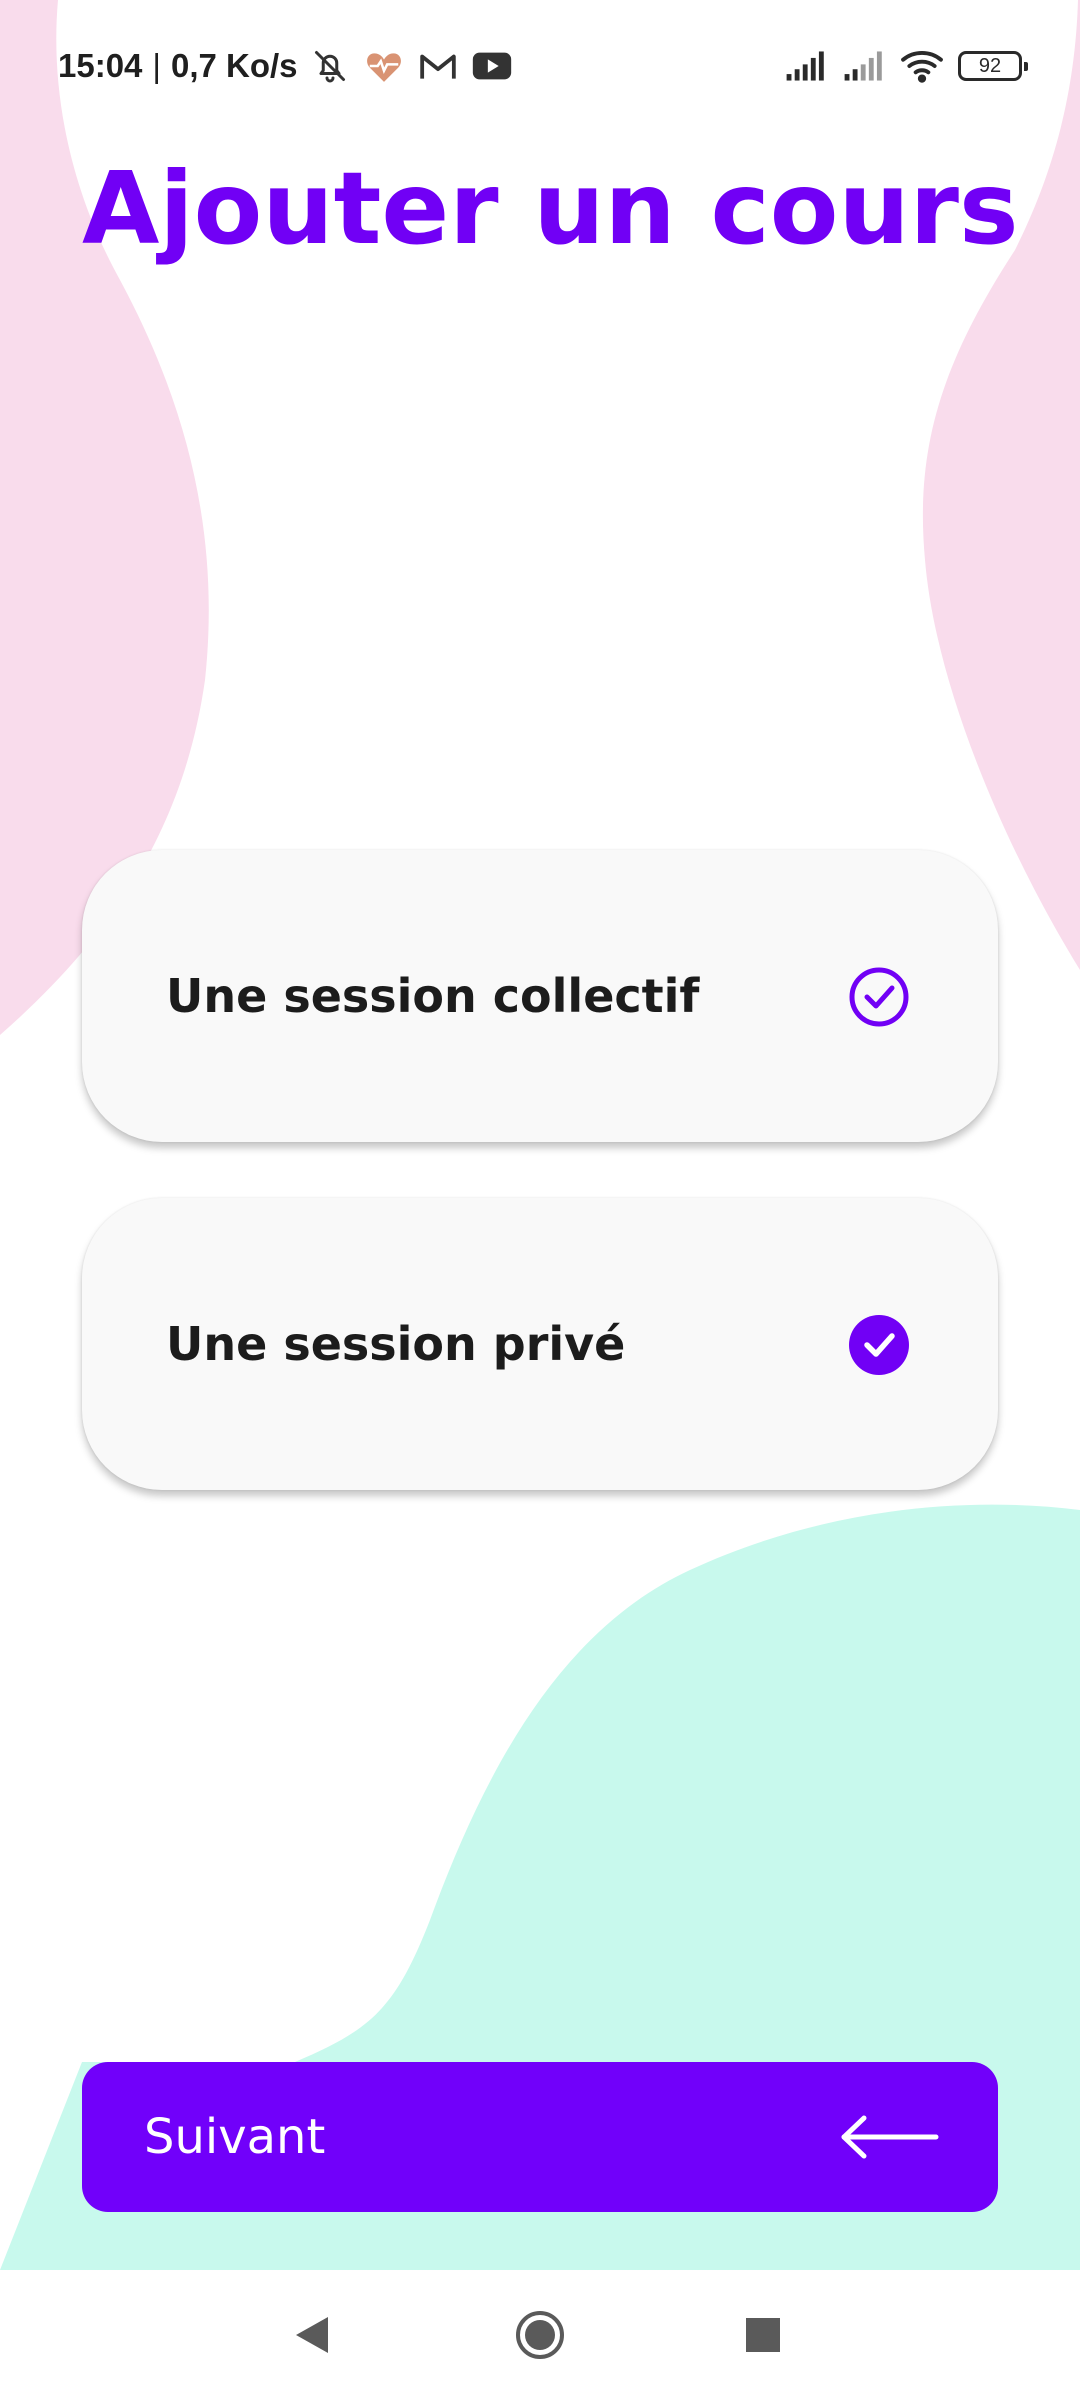  Describe the element at coordinates (990, 65) in the screenshot. I see `battery-level: 92` at that location.